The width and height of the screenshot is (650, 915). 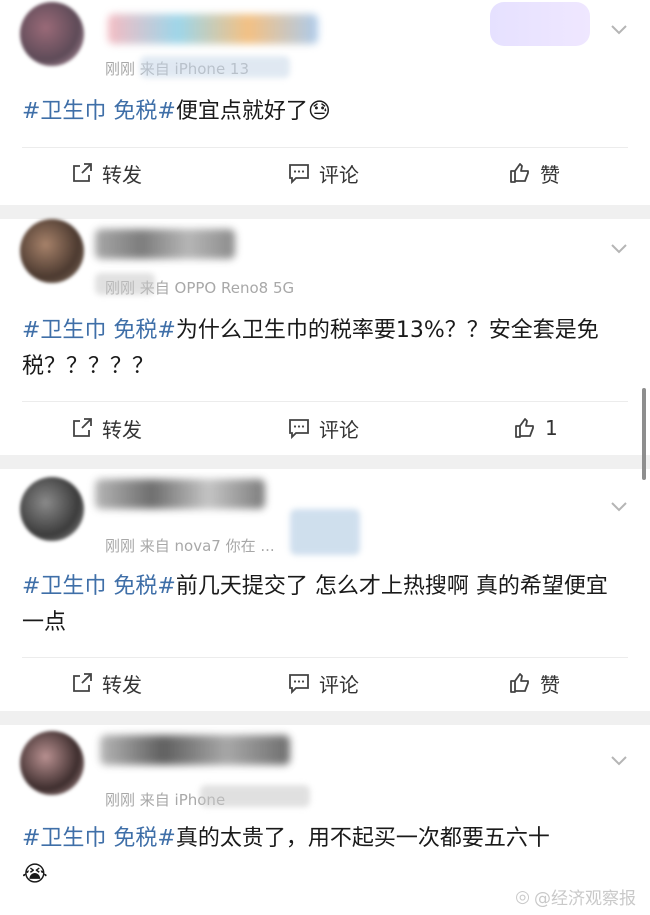 What do you see at coordinates (322, 349) in the screenshot?
I see `post-text: #卫生巾 免税#为什么卫生巾的税率要13%？？安全套是免税？？？？？` at bounding box center [322, 349].